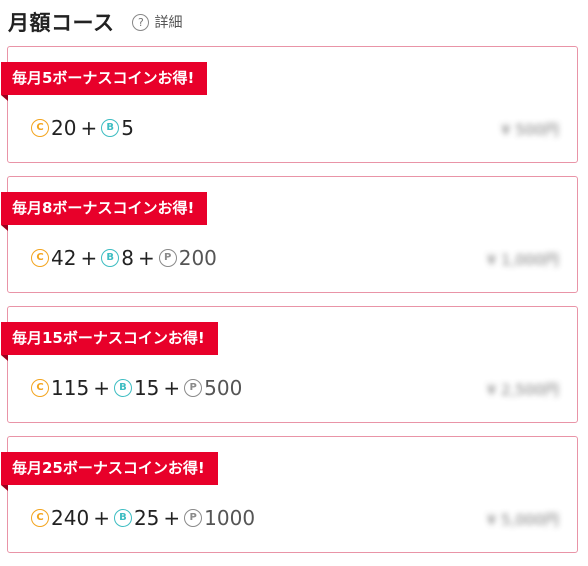 The width and height of the screenshot is (588, 566). I want to click on course-amounts: C 20 + B 5, so click(82, 128).